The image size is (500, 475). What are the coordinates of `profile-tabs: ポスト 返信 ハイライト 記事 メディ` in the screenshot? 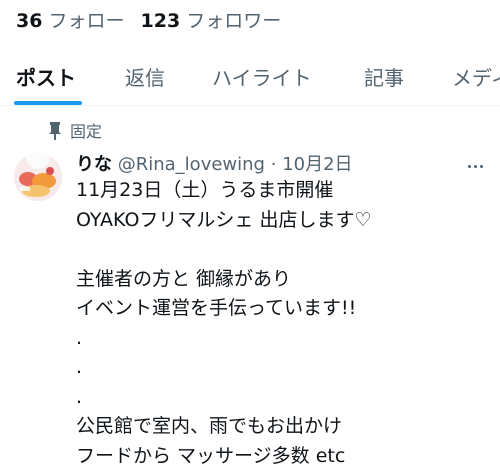 It's located at (250, 82).